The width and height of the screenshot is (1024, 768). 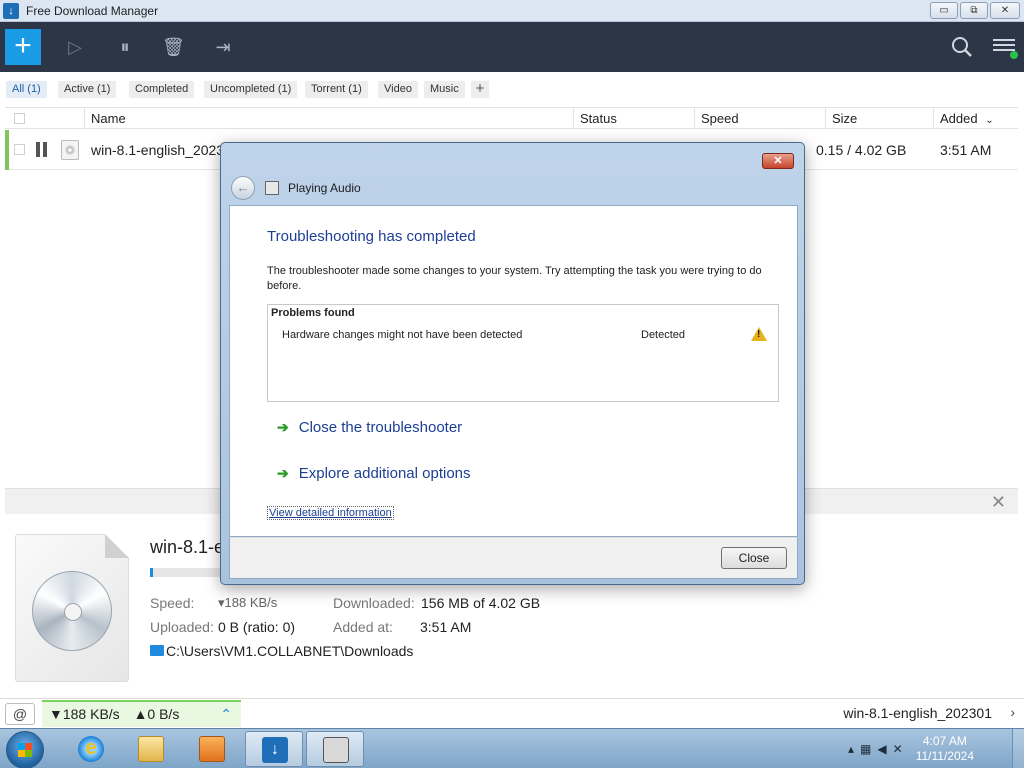 What do you see at coordinates (371, 236) in the screenshot?
I see `dialog-heading: Troubleshooting has completed` at bounding box center [371, 236].